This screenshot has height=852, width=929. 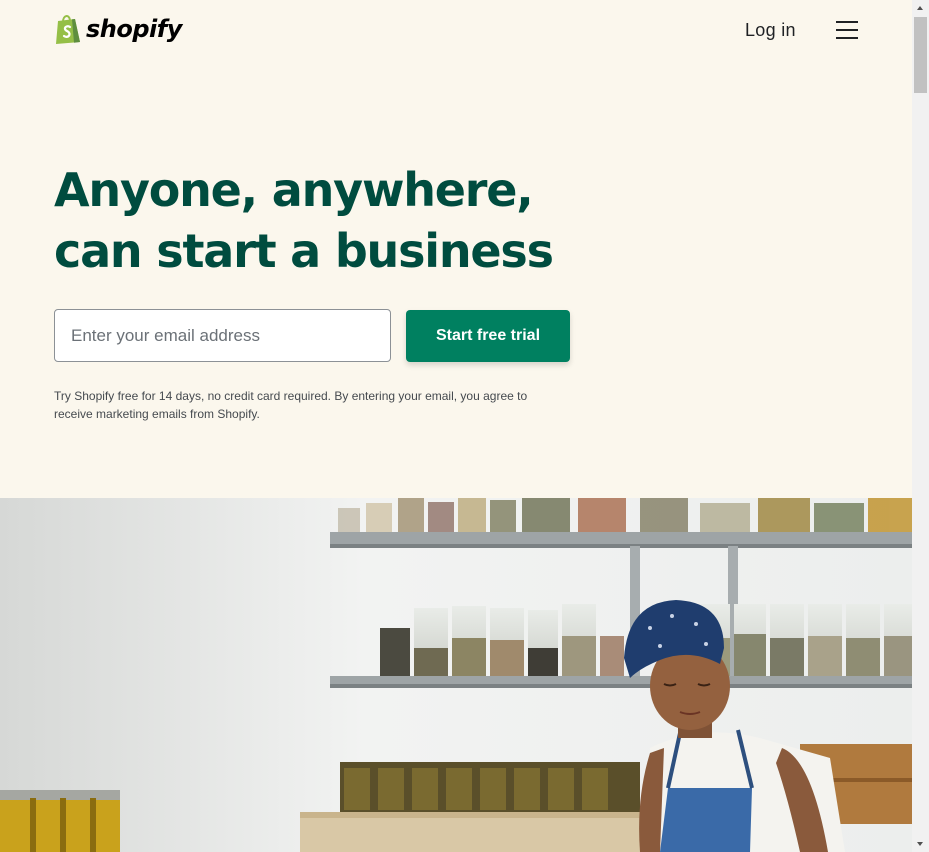 What do you see at coordinates (456, 31) in the screenshot?
I see `site-header: shopify Log in` at bounding box center [456, 31].